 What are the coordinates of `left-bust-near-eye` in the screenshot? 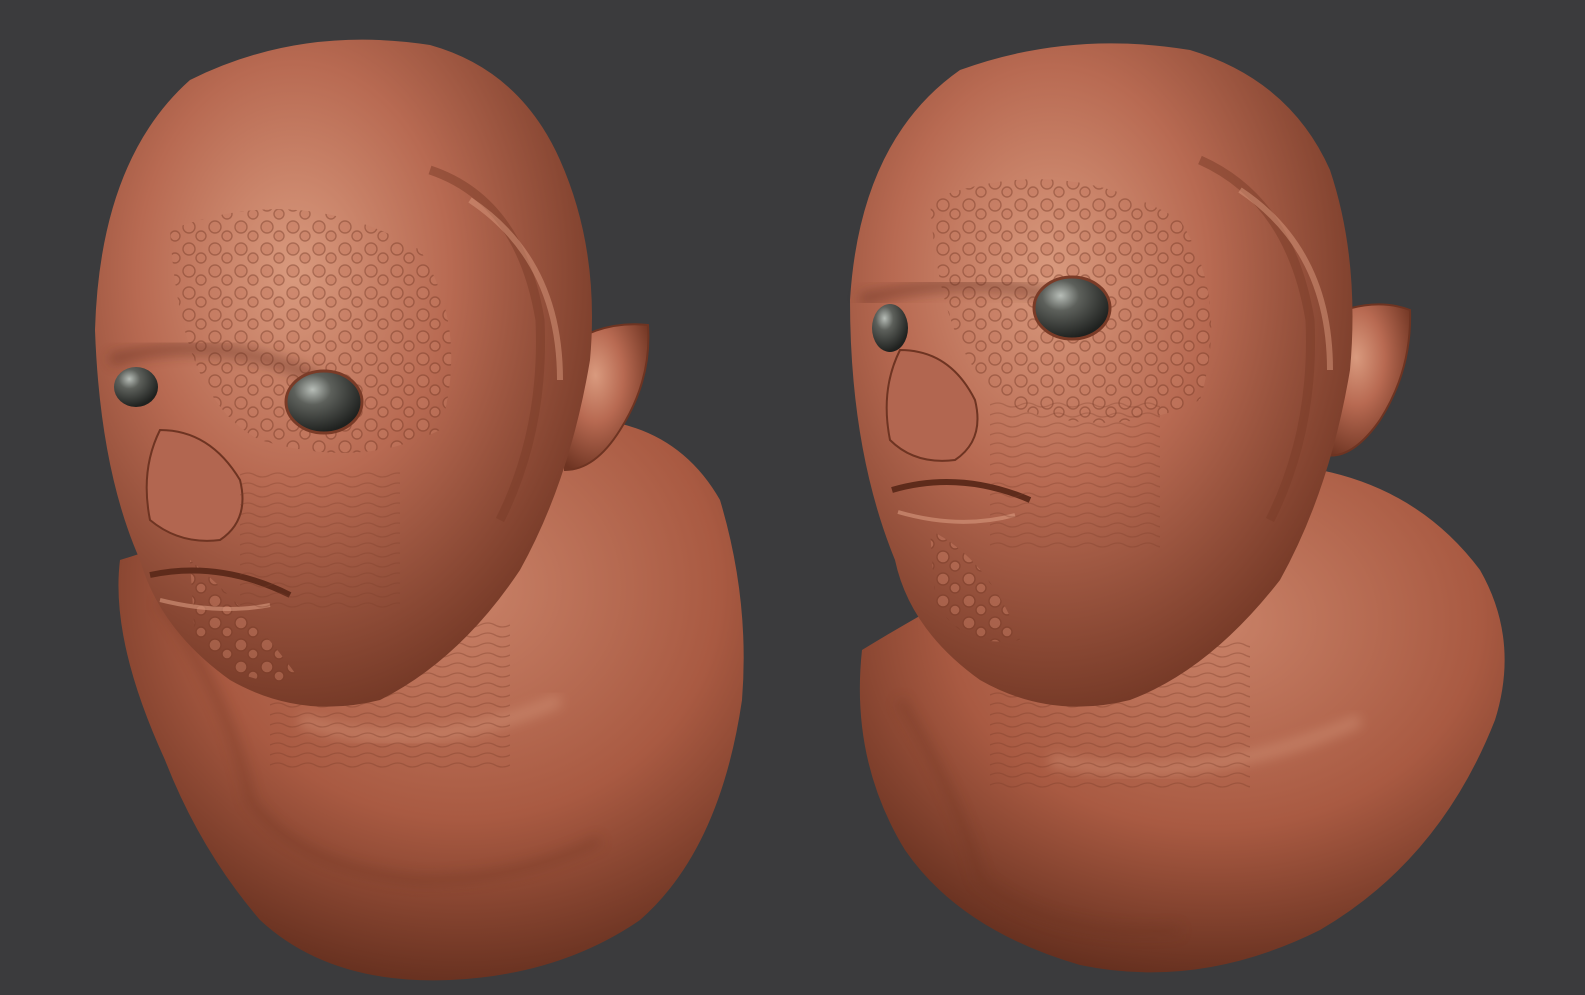 It's located at (324, 402).